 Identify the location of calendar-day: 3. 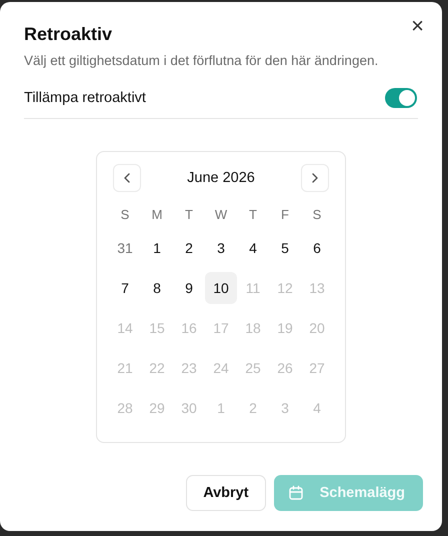
(221, 248).